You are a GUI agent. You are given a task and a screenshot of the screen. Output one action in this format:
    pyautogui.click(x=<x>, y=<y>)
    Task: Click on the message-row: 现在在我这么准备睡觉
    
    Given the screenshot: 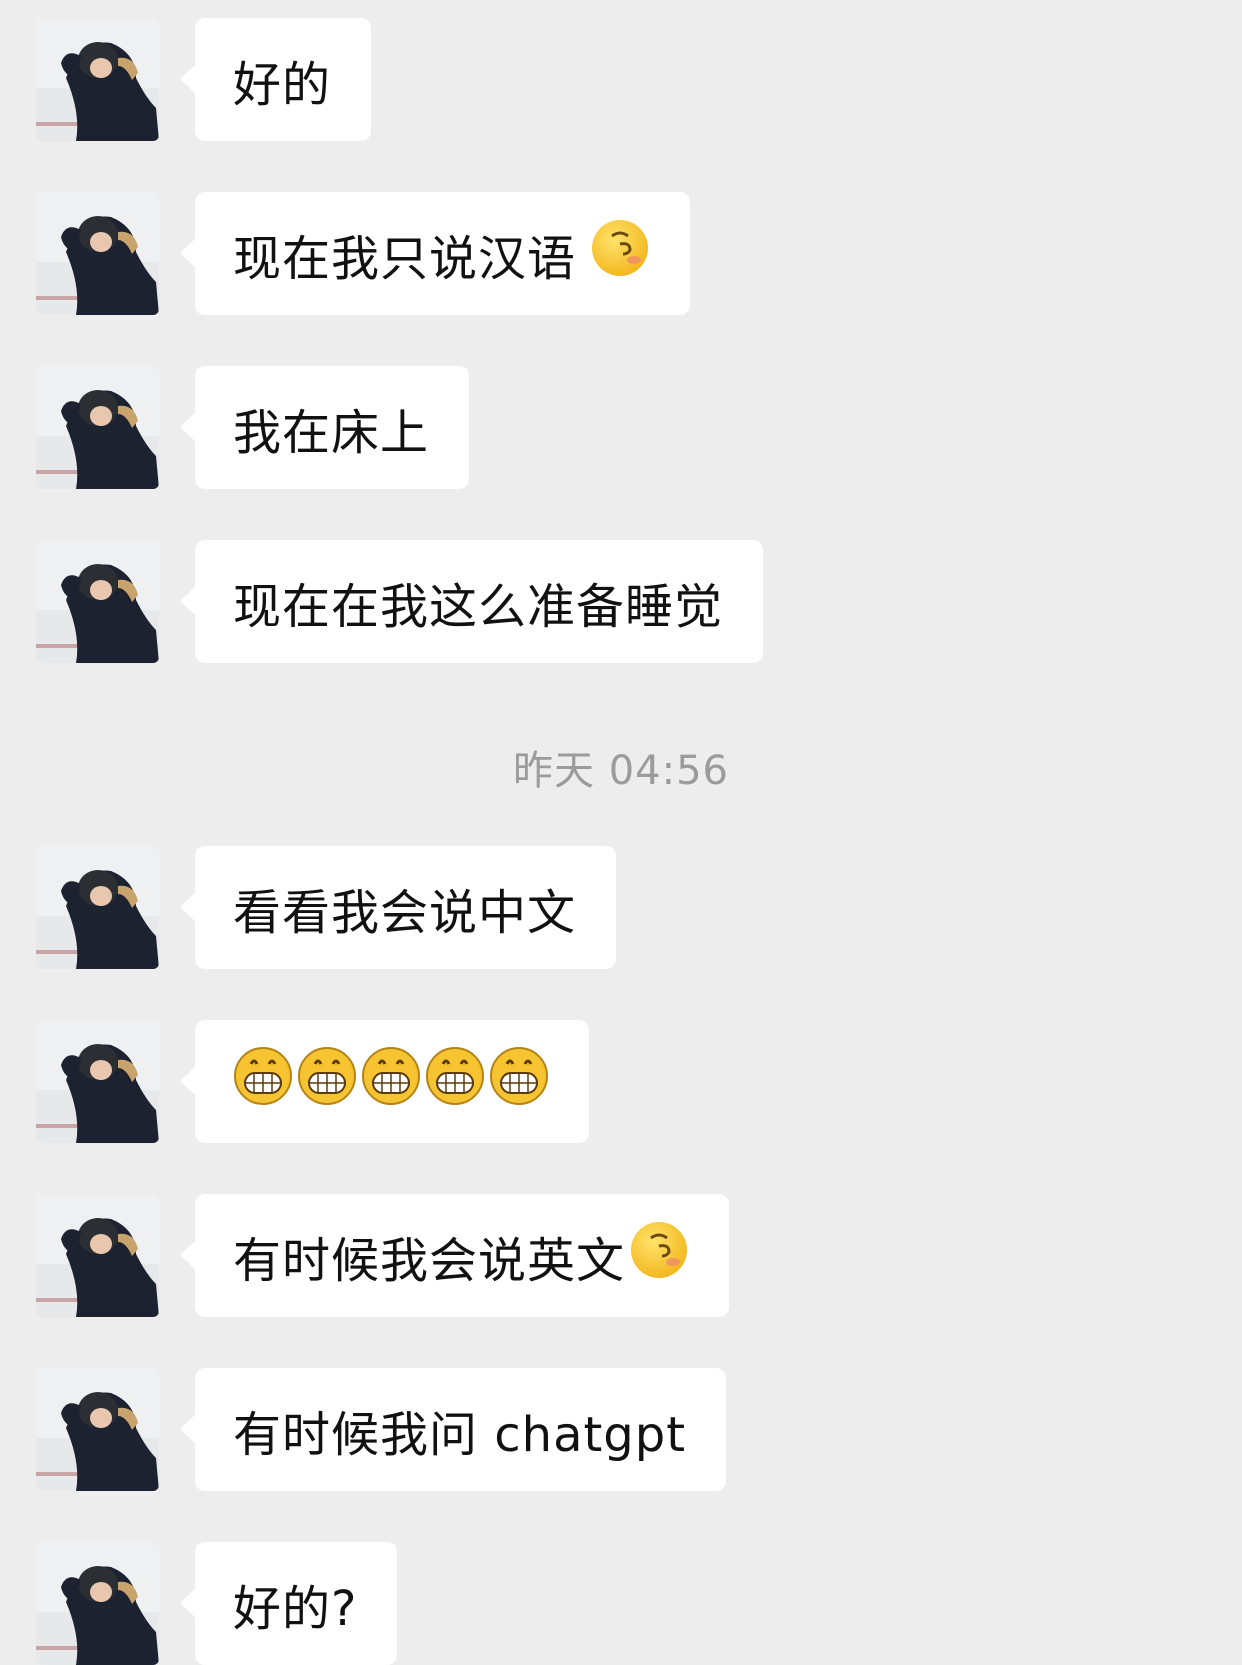 What is the action you would take?
    pyautogui.click(x=400, y=601)
    